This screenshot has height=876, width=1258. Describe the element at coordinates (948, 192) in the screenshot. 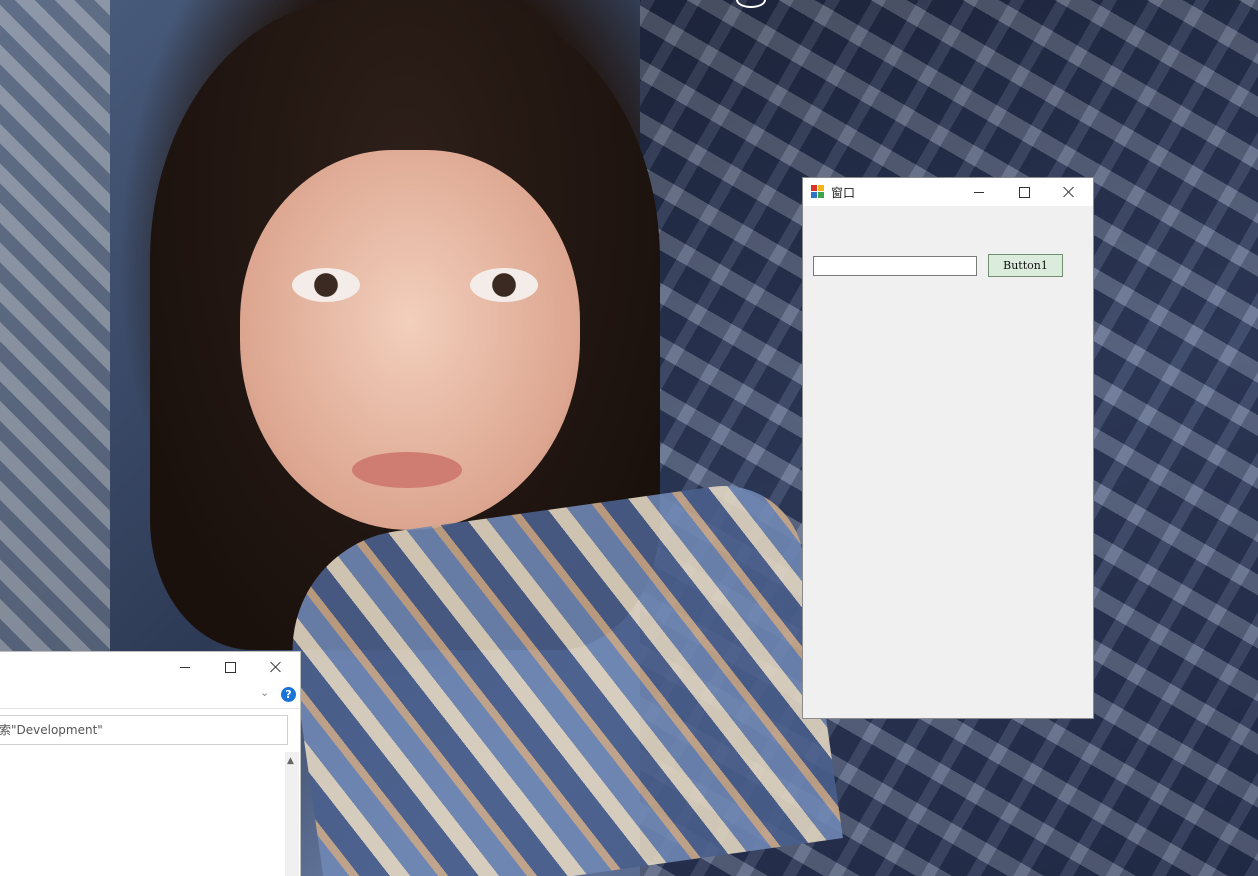

I see `window-titlebar: 窗口` at that location.